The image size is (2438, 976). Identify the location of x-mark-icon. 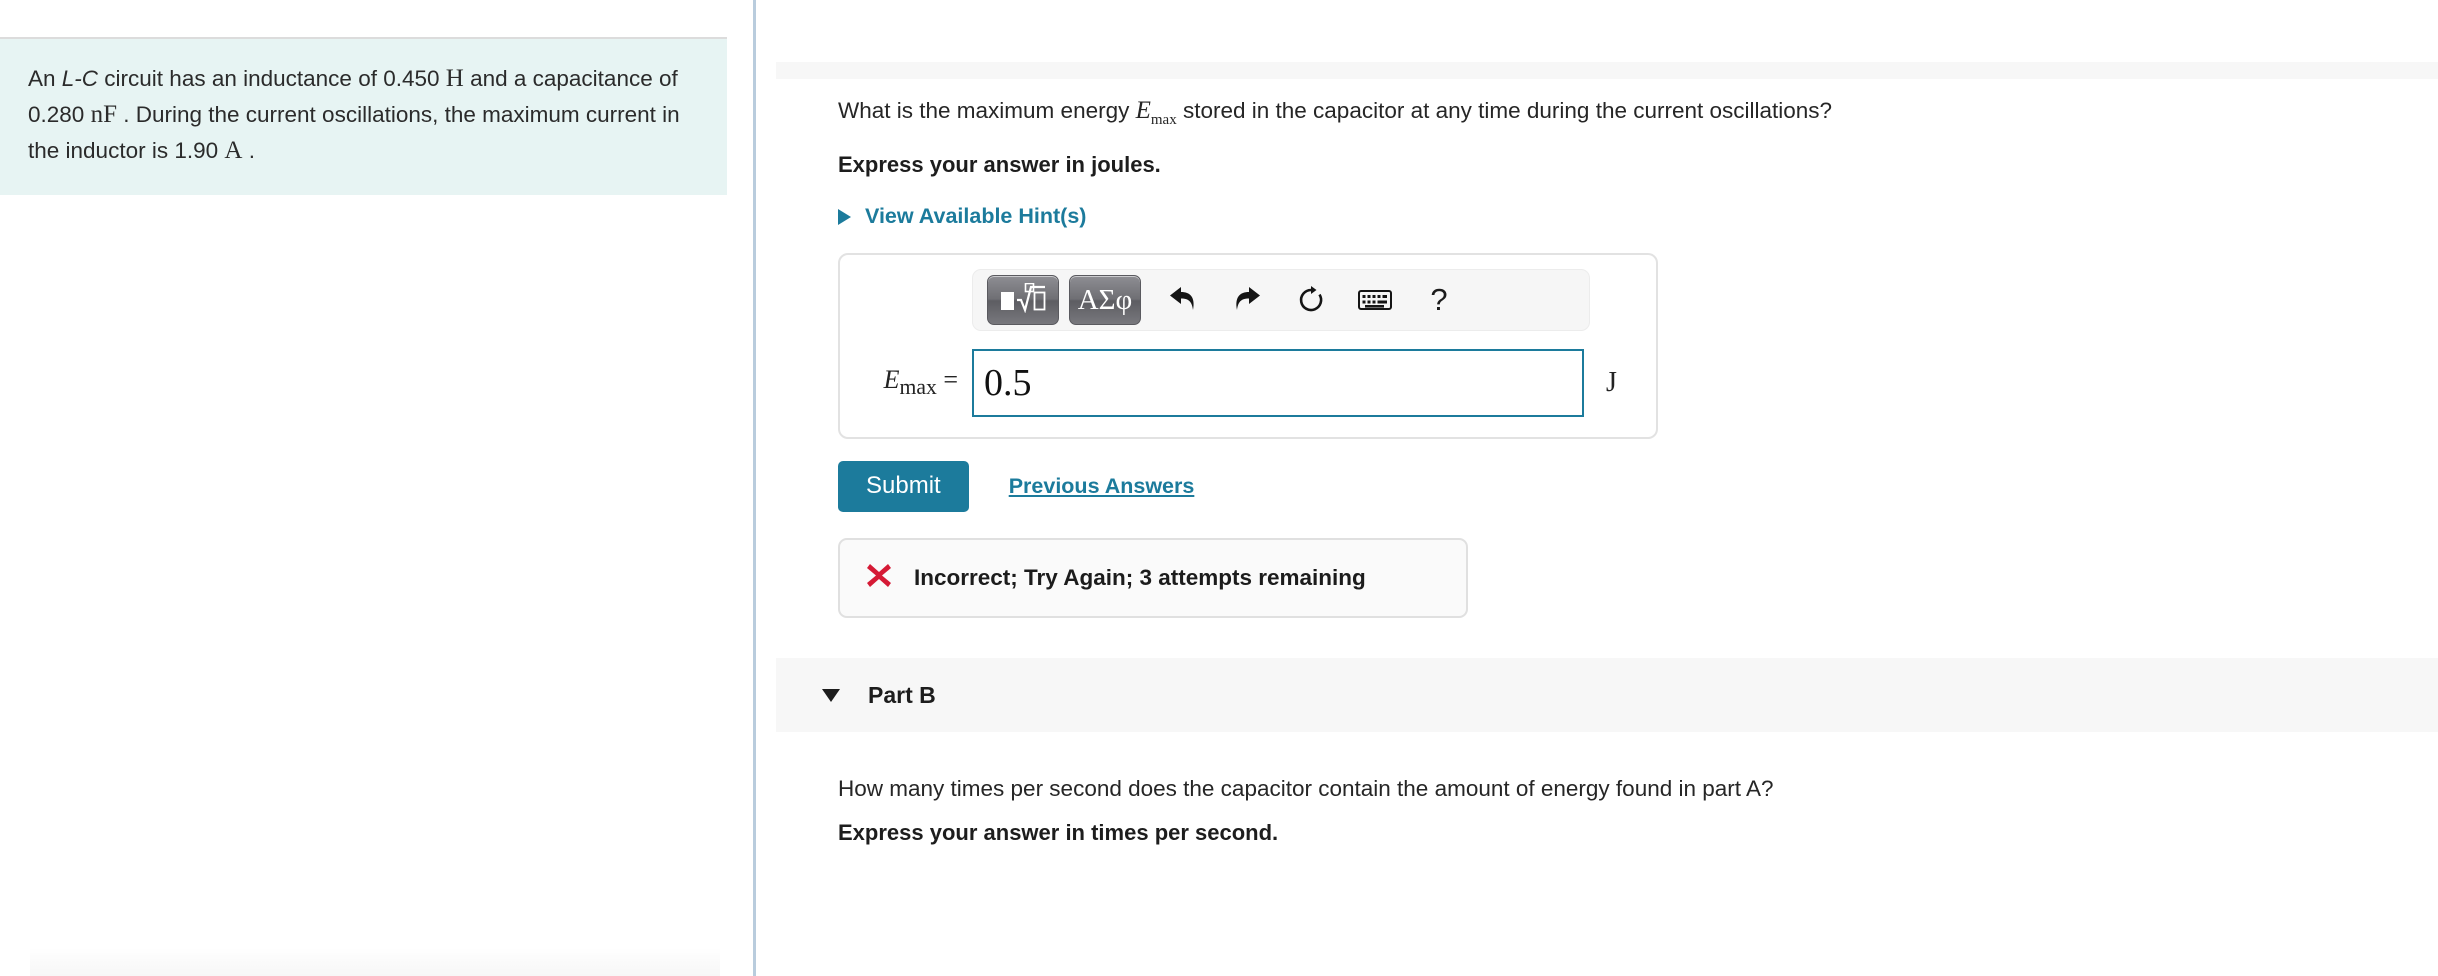
(879, 578).